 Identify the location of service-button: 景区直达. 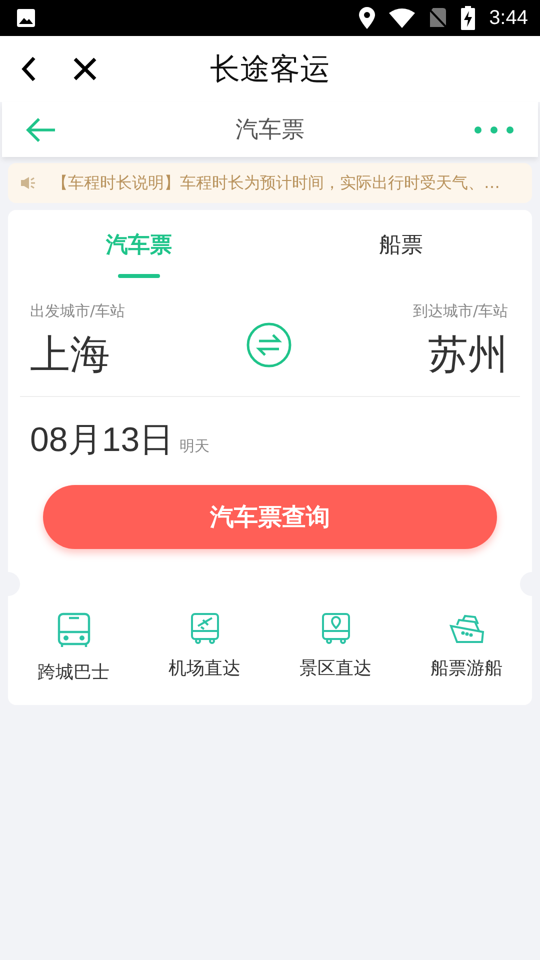
(335, 648).